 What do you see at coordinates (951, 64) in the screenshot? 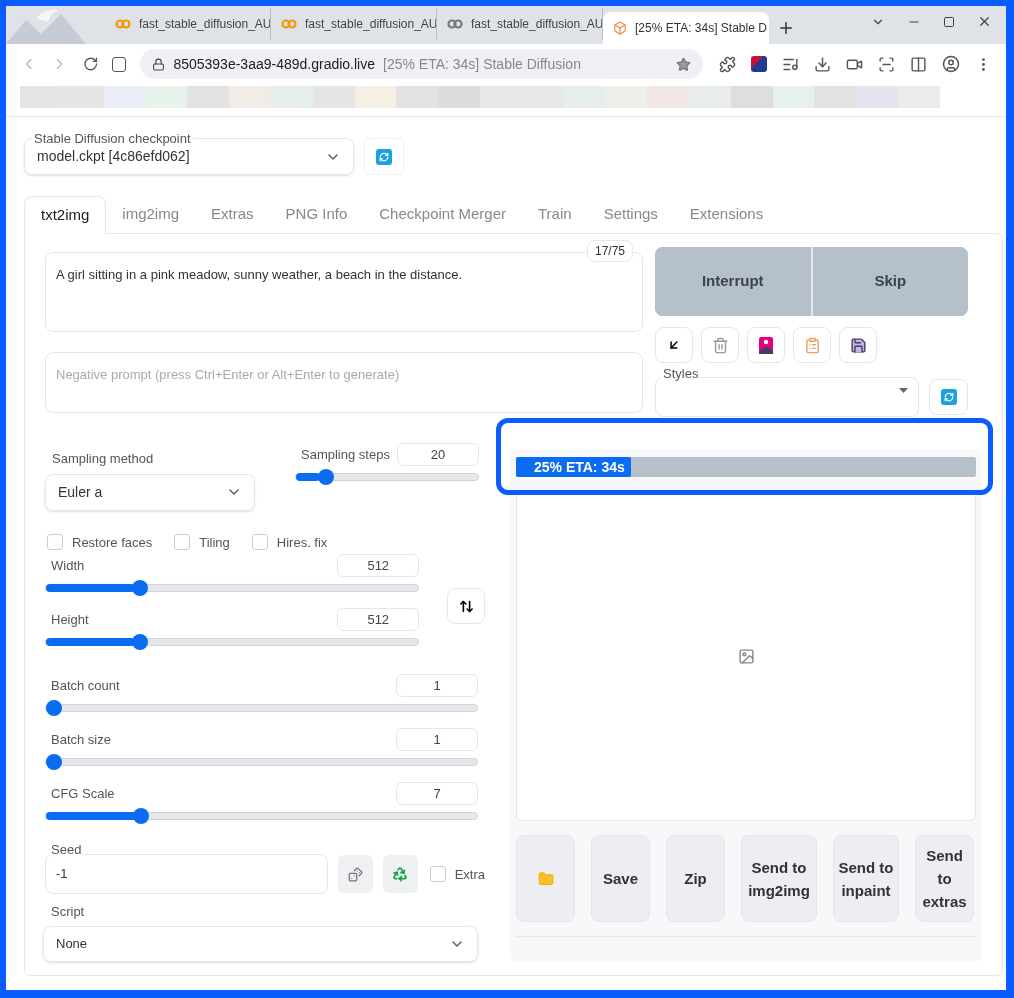
I see `profile-icon` at bounding box center [951, 64].